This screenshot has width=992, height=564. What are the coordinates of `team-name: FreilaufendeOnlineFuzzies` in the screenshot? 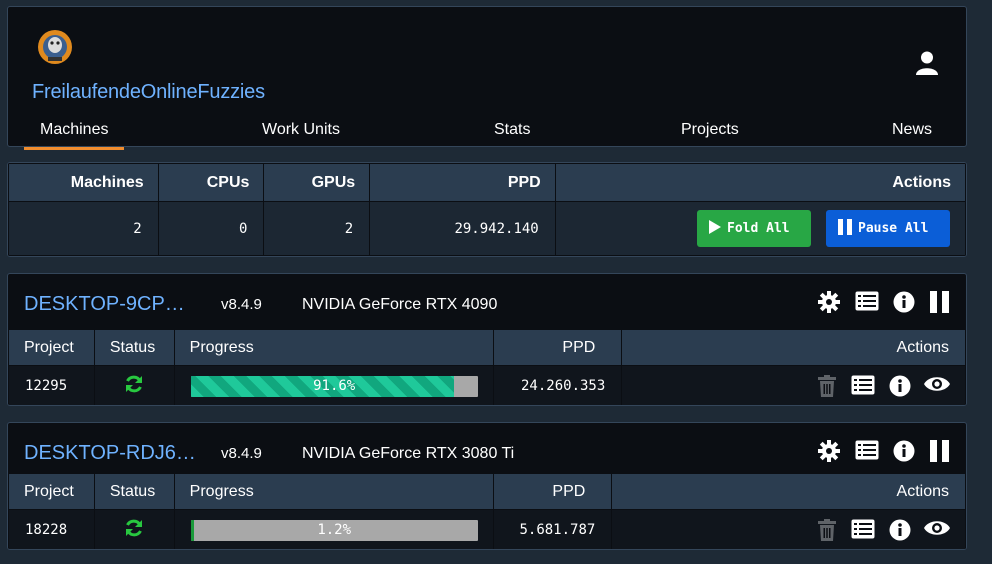 It's located at (148, 92).